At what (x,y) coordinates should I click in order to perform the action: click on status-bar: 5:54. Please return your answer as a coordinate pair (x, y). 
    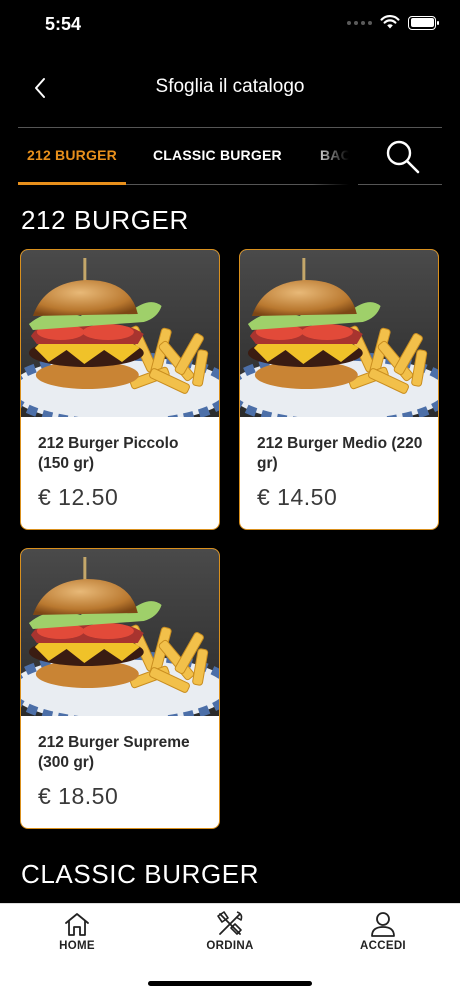
    Looking at the image, I should click on (230, 25).